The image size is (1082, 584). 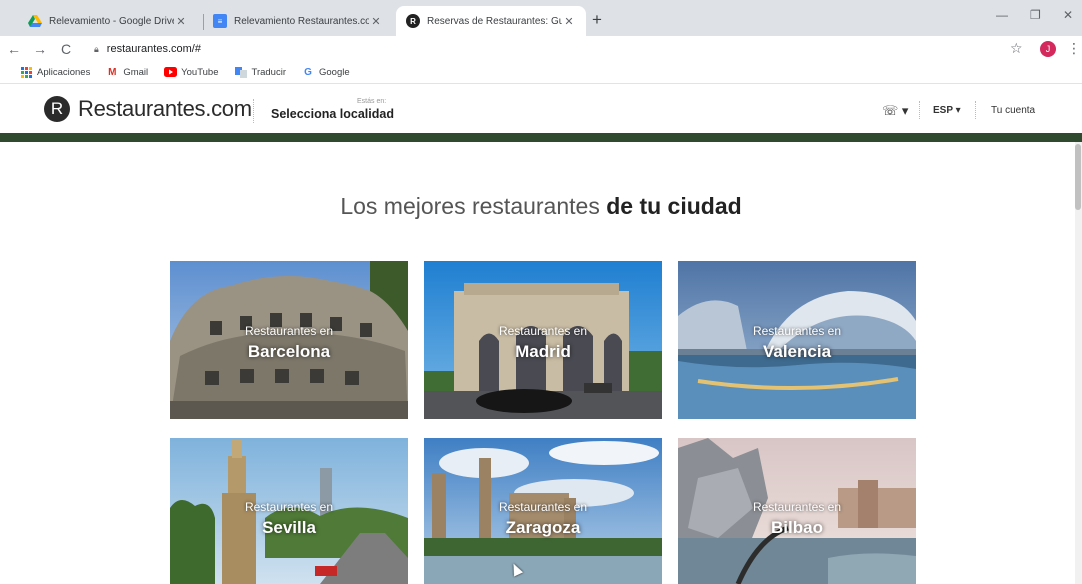 I want to click on bookmark-google: G Google, so click(x=326, y=72).